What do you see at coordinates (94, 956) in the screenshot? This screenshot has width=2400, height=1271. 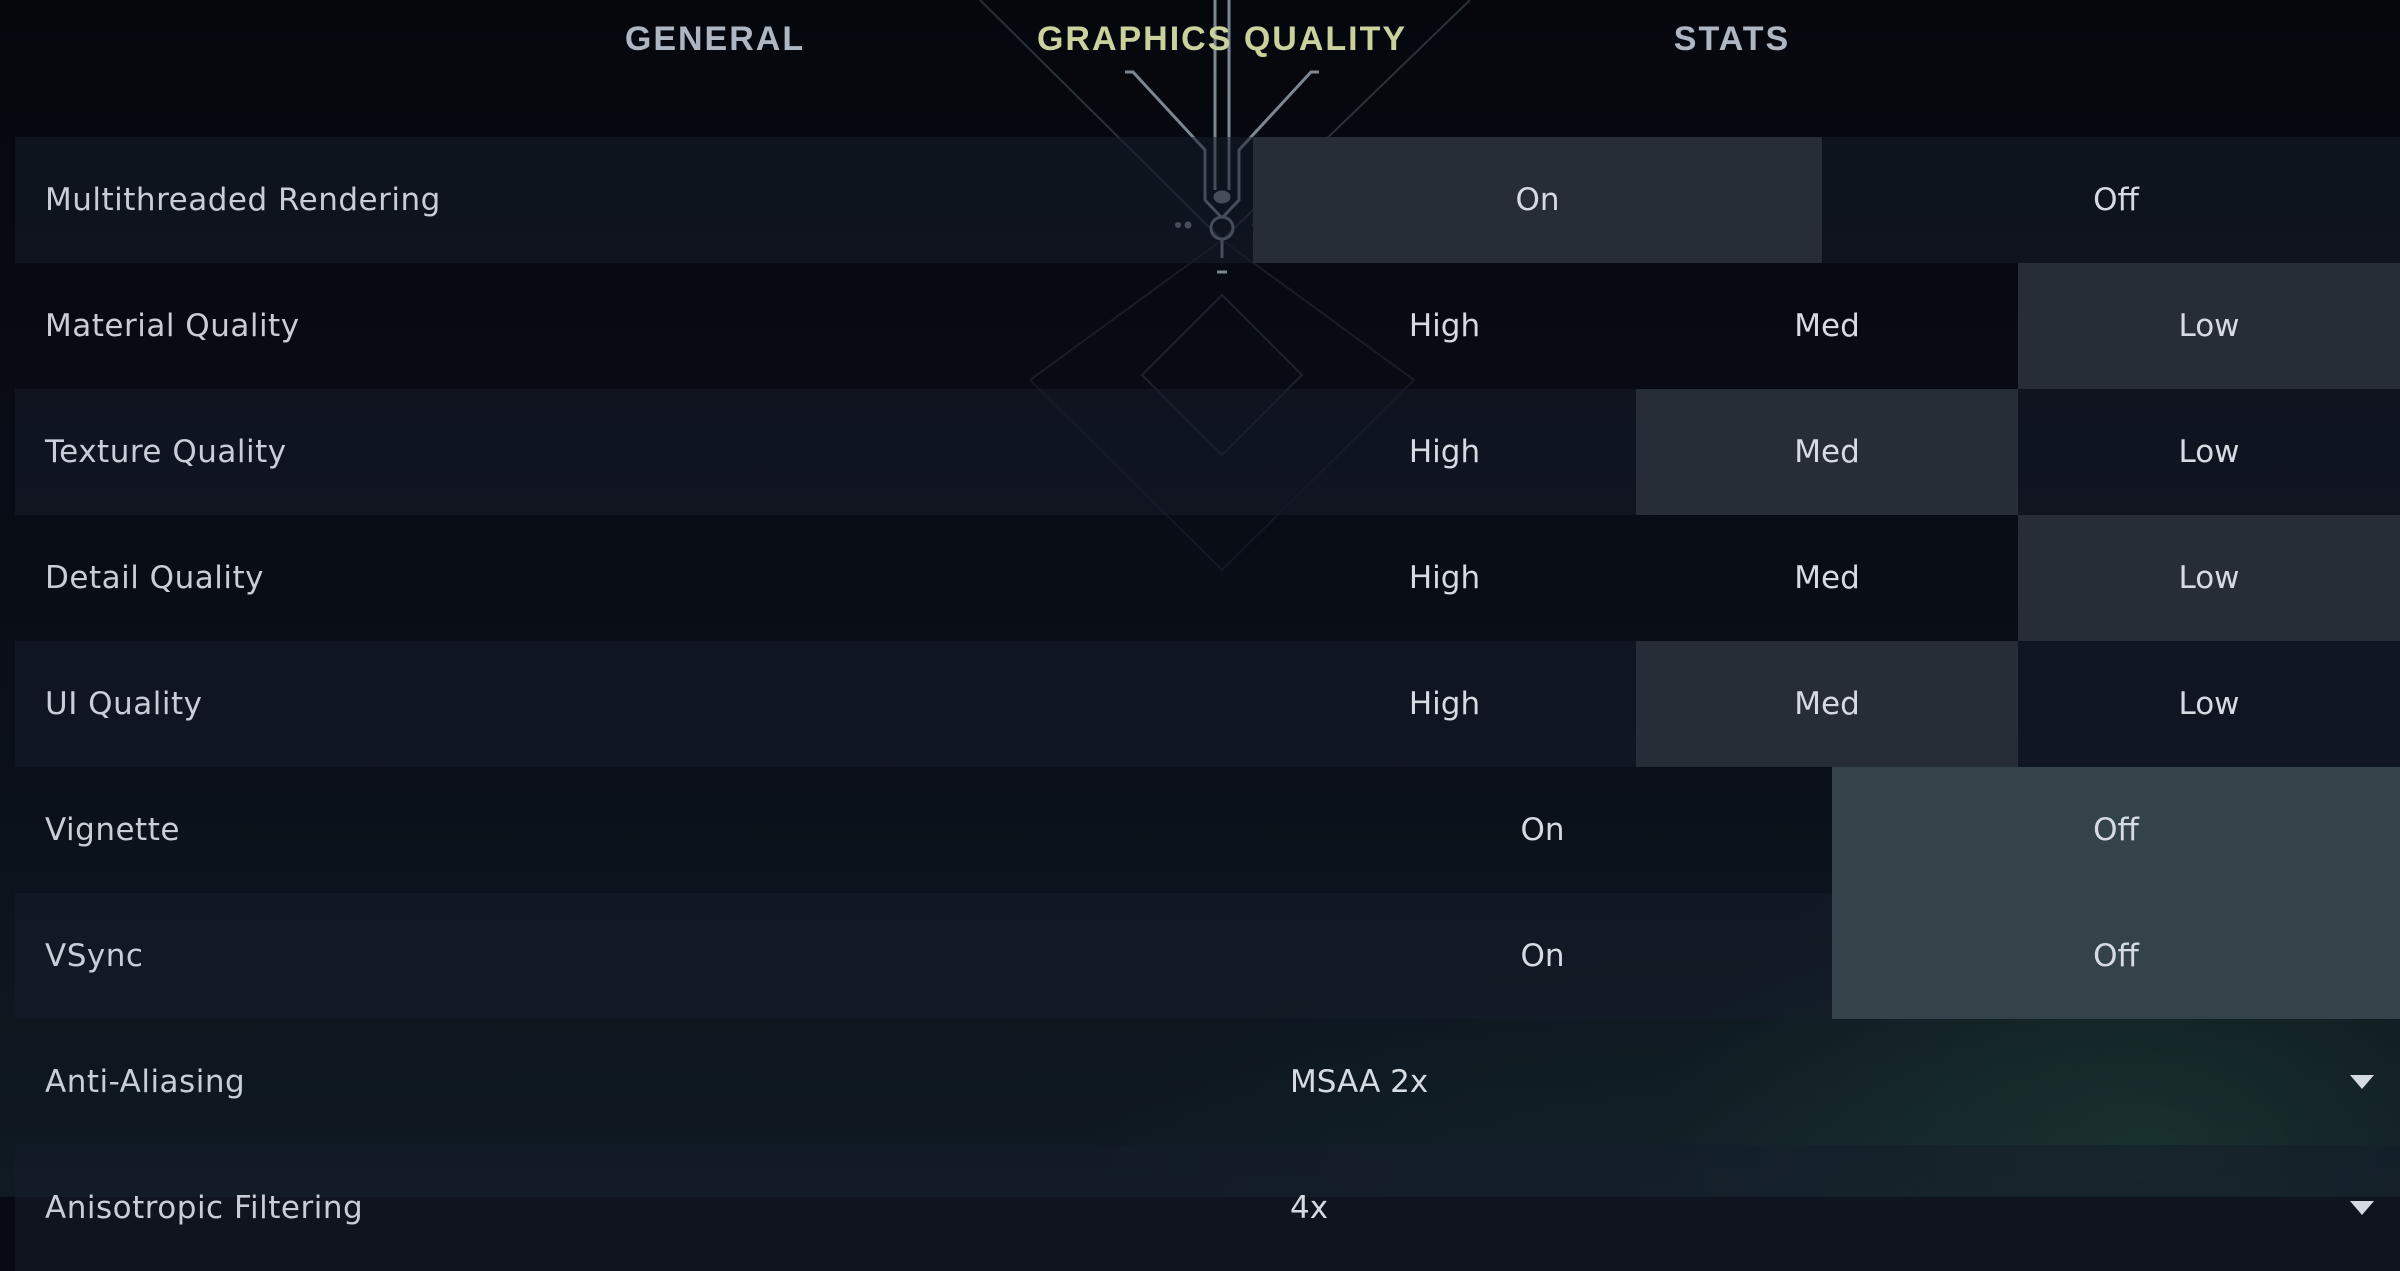 I see `setting-label: VSync` at bounding box center [94, 956].